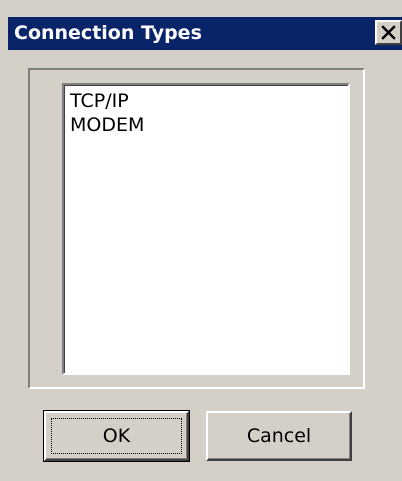 The width and height of the screenshot is (402, 481). I want to click on ok-button: OK, so click(116, 436).